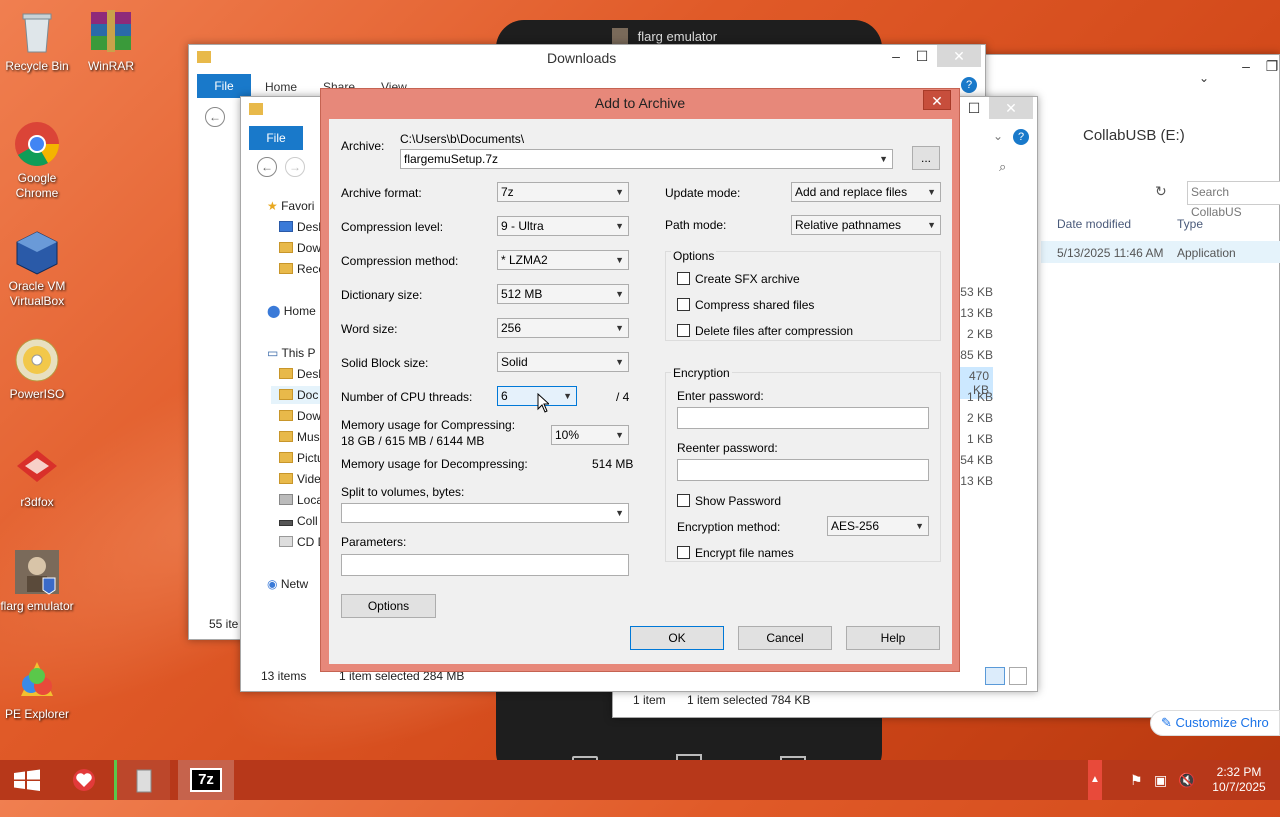  Describe the element at coordinates (291, 353) in the screenshot. I see `nav-this-pc: ▭ This P` at that location.